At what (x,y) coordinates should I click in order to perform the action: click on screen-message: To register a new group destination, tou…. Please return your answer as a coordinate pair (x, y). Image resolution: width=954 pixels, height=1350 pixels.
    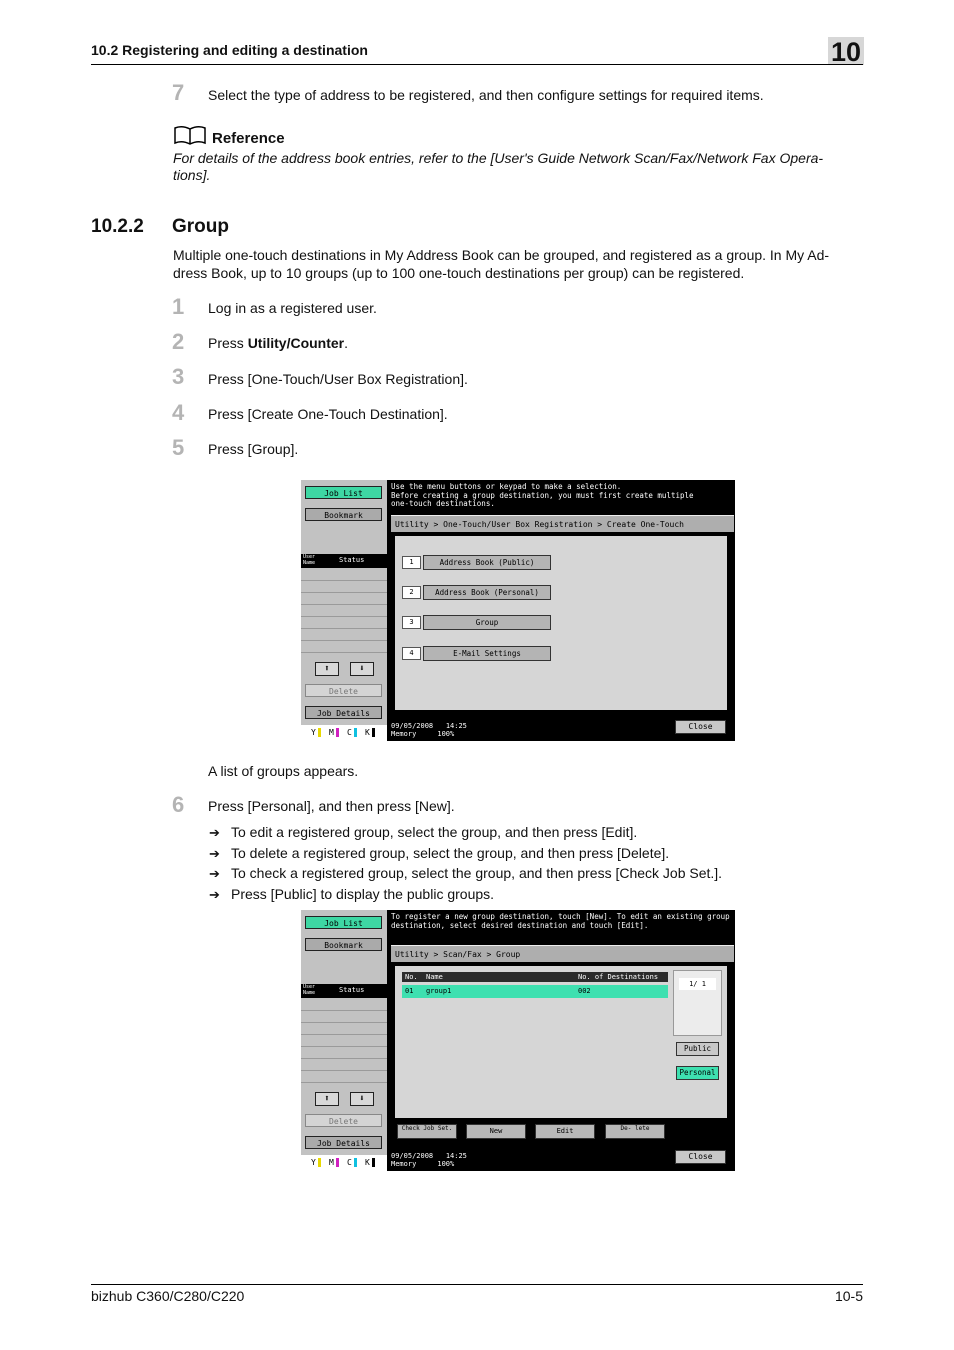
    Looking at the image, I should click on (560, 921).